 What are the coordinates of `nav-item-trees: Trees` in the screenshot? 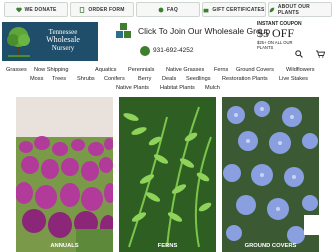 It's located at (59, 79).